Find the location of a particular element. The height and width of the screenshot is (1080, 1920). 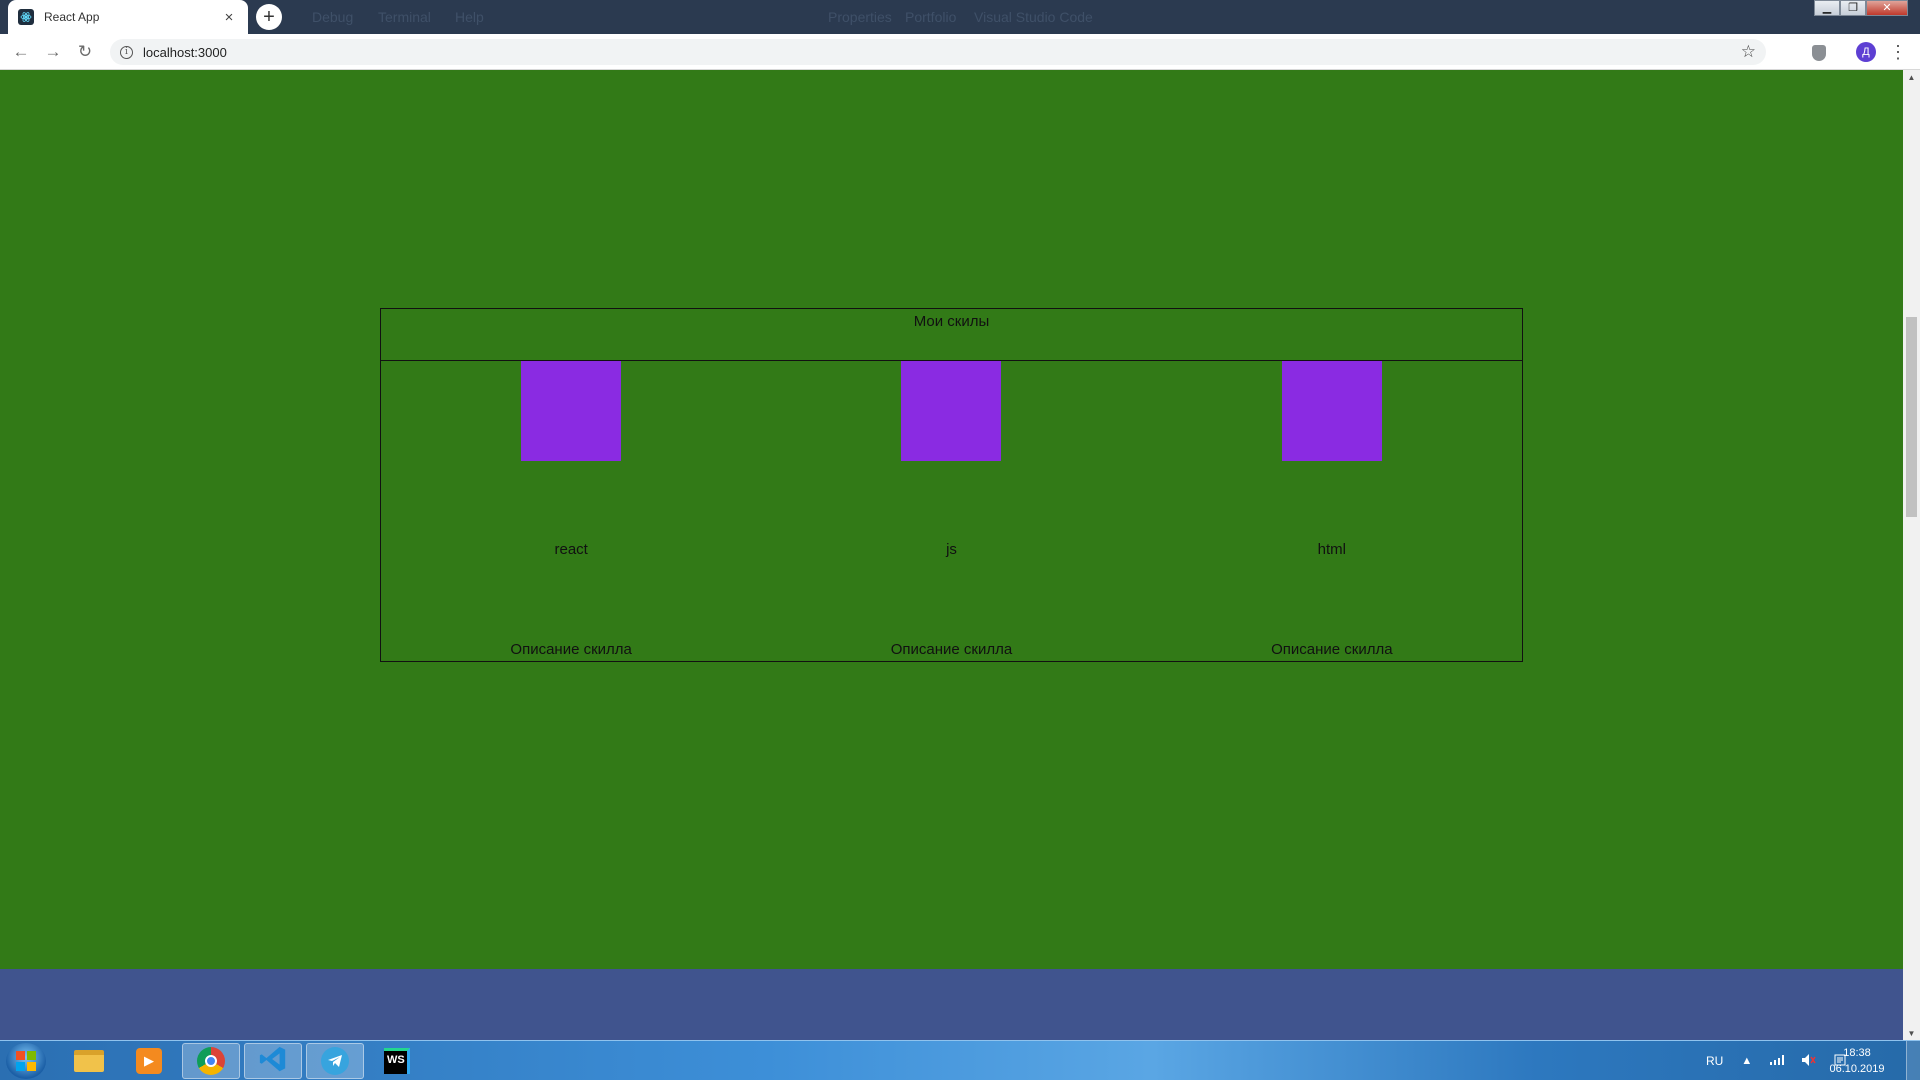

scroll-up-icon: ▲ is located at coordinates (1911, 77).